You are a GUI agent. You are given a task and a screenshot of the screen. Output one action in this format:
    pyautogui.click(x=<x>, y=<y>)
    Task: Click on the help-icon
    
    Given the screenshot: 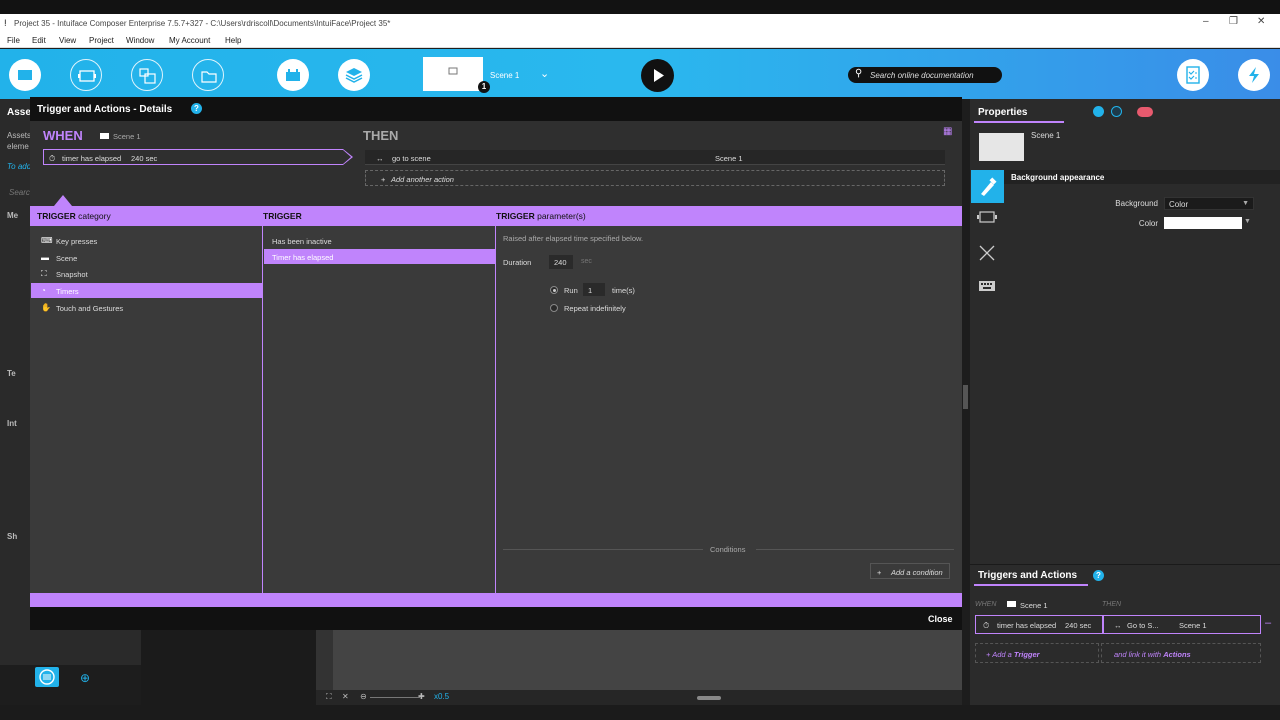 What is the action you would take?
    pyautogui.click(x=1098, y=111)
    